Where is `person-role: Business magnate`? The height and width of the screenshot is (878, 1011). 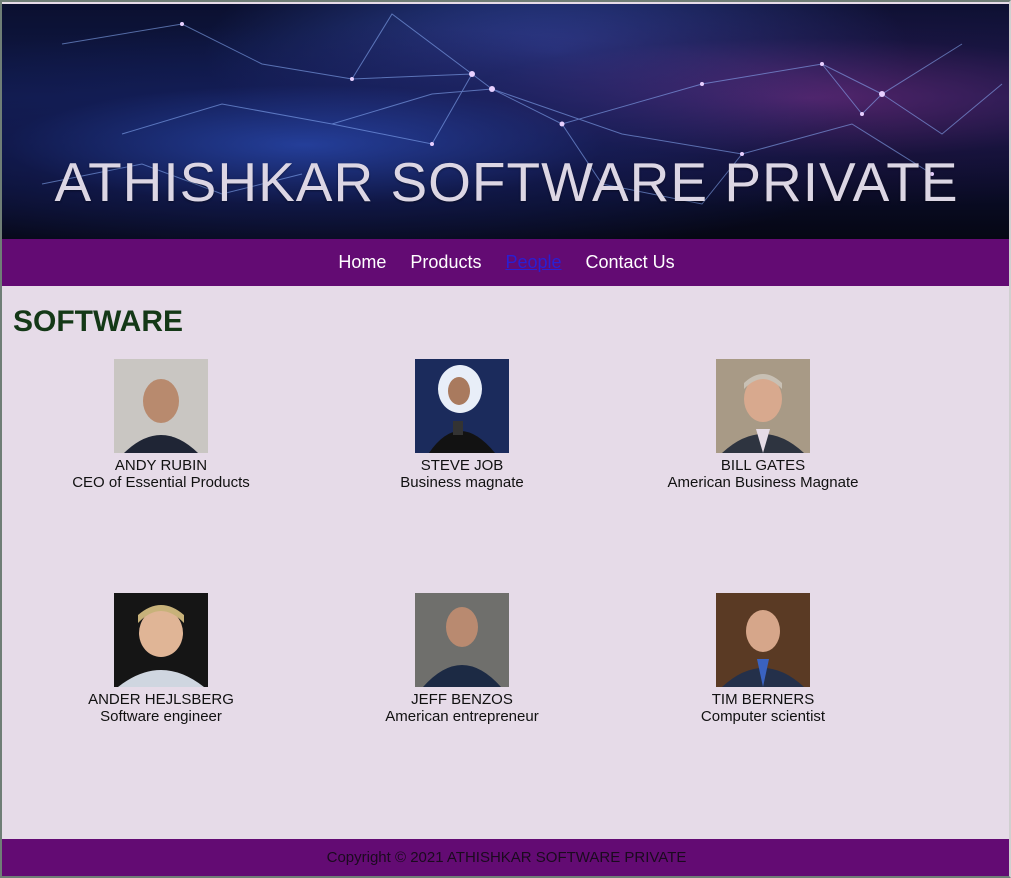 person-role: Business magnate is located at coordinates (462, 482).